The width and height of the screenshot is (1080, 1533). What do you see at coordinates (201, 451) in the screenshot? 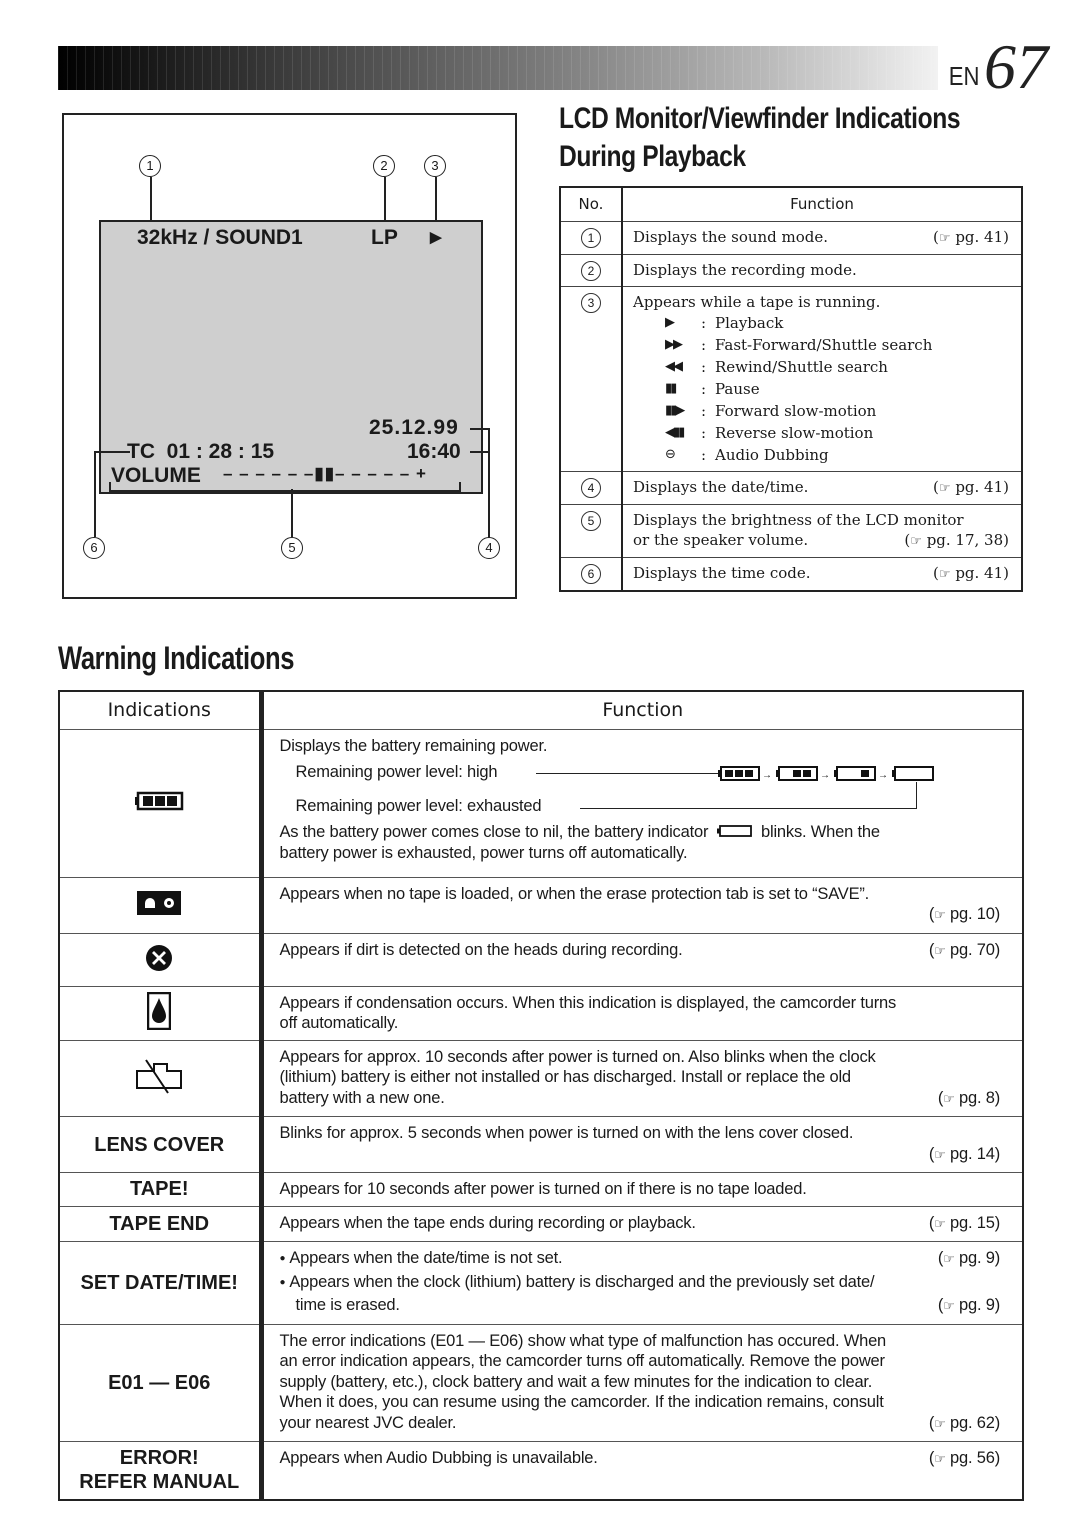
I see `time-code-text: TC 01 : 28 : 15` at bounding box center [201, 451].